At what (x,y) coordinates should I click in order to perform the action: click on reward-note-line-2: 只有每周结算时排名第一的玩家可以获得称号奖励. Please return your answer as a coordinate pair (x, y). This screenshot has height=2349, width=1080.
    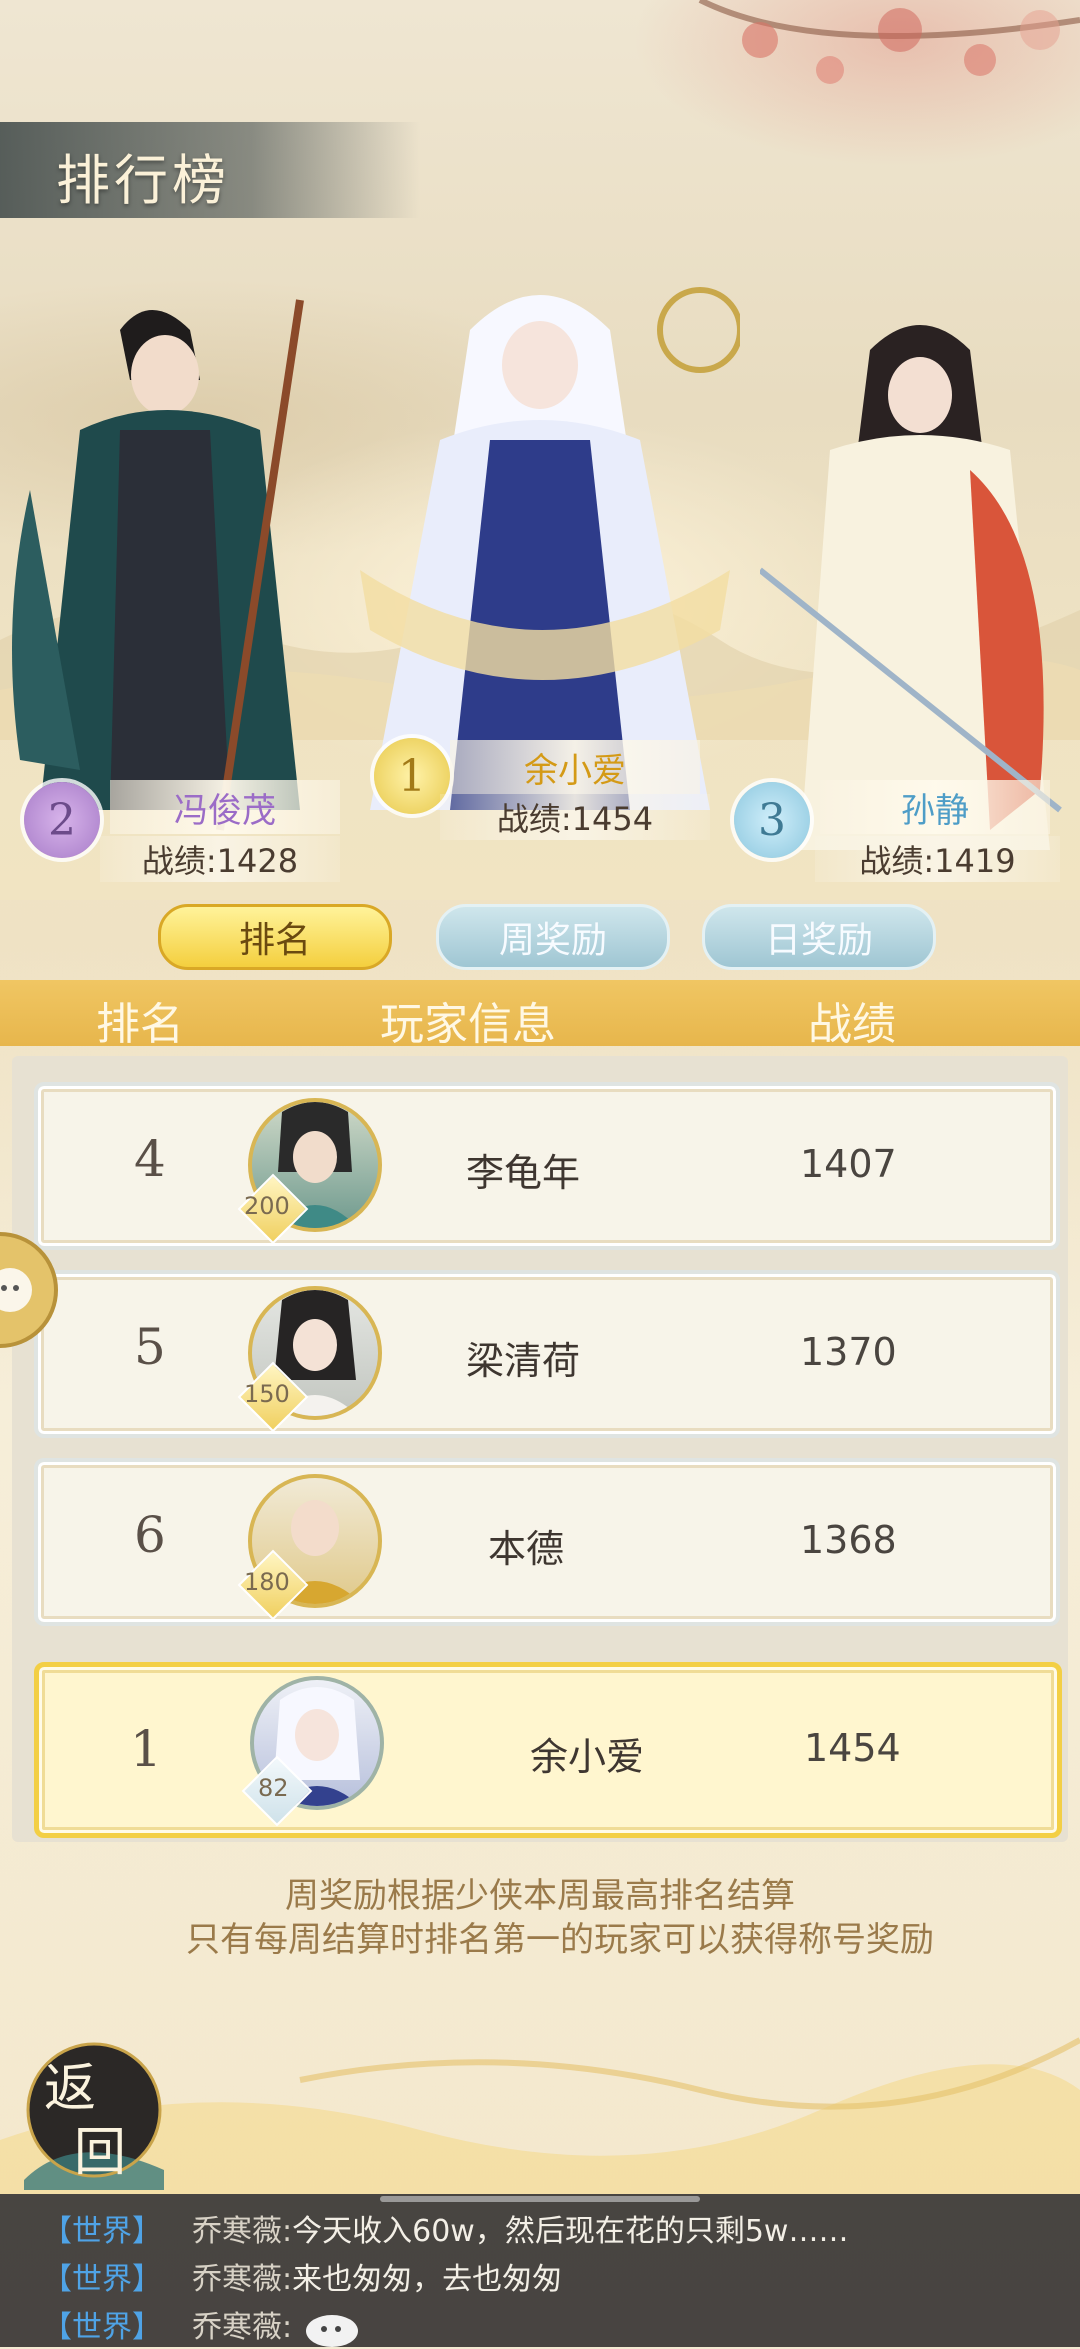
    Looking at the image, I should click on (560, 1940).